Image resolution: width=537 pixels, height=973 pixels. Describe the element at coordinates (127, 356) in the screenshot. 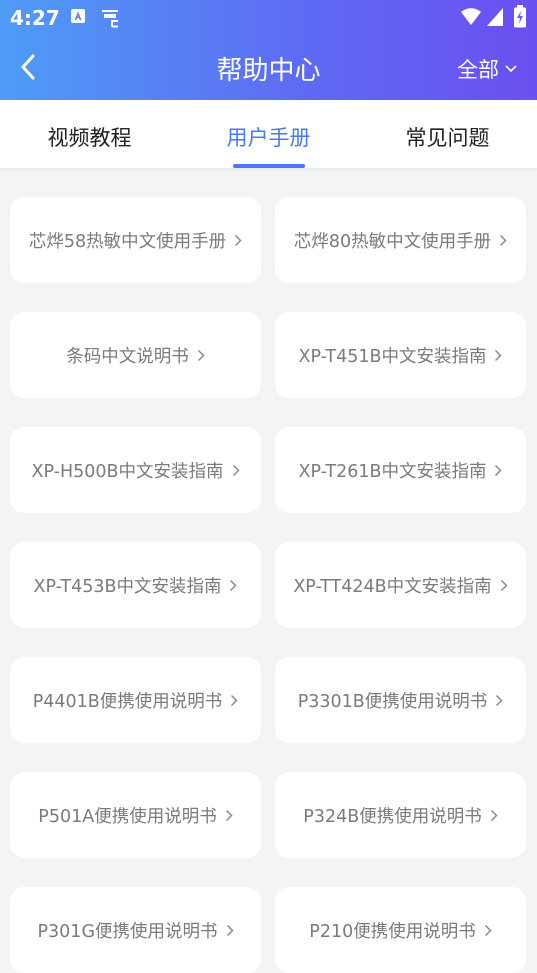

I see `manual-card-label: 条码中文说明书` at that location.